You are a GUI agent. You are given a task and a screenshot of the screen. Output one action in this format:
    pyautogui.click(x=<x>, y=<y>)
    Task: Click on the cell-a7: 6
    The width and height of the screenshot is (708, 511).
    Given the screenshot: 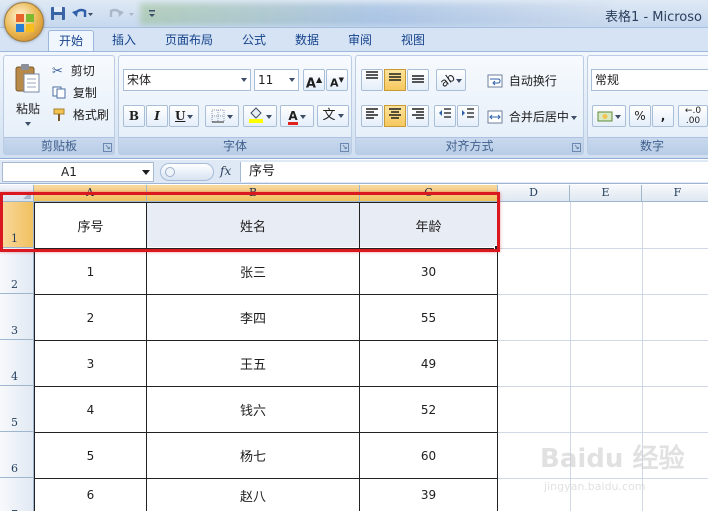 What is the action you would take?
    pyautogui.click(x=90, y=495)
    